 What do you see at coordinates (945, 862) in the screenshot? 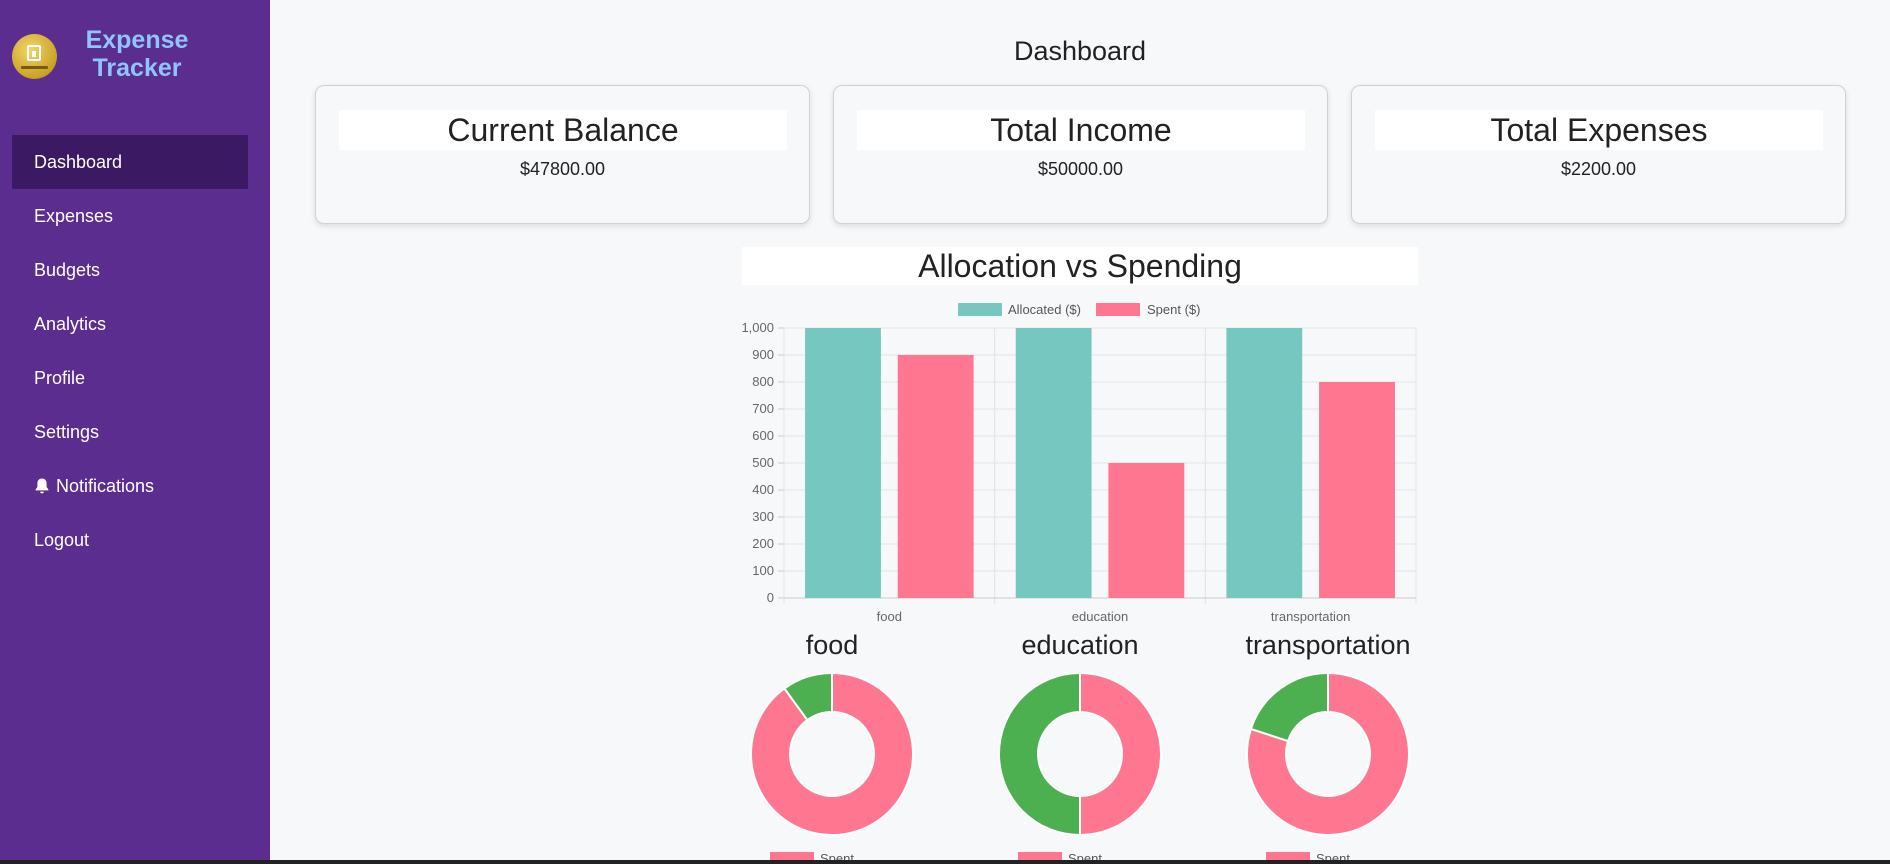
I see `bottom-border` at bounding box center [945, 862].